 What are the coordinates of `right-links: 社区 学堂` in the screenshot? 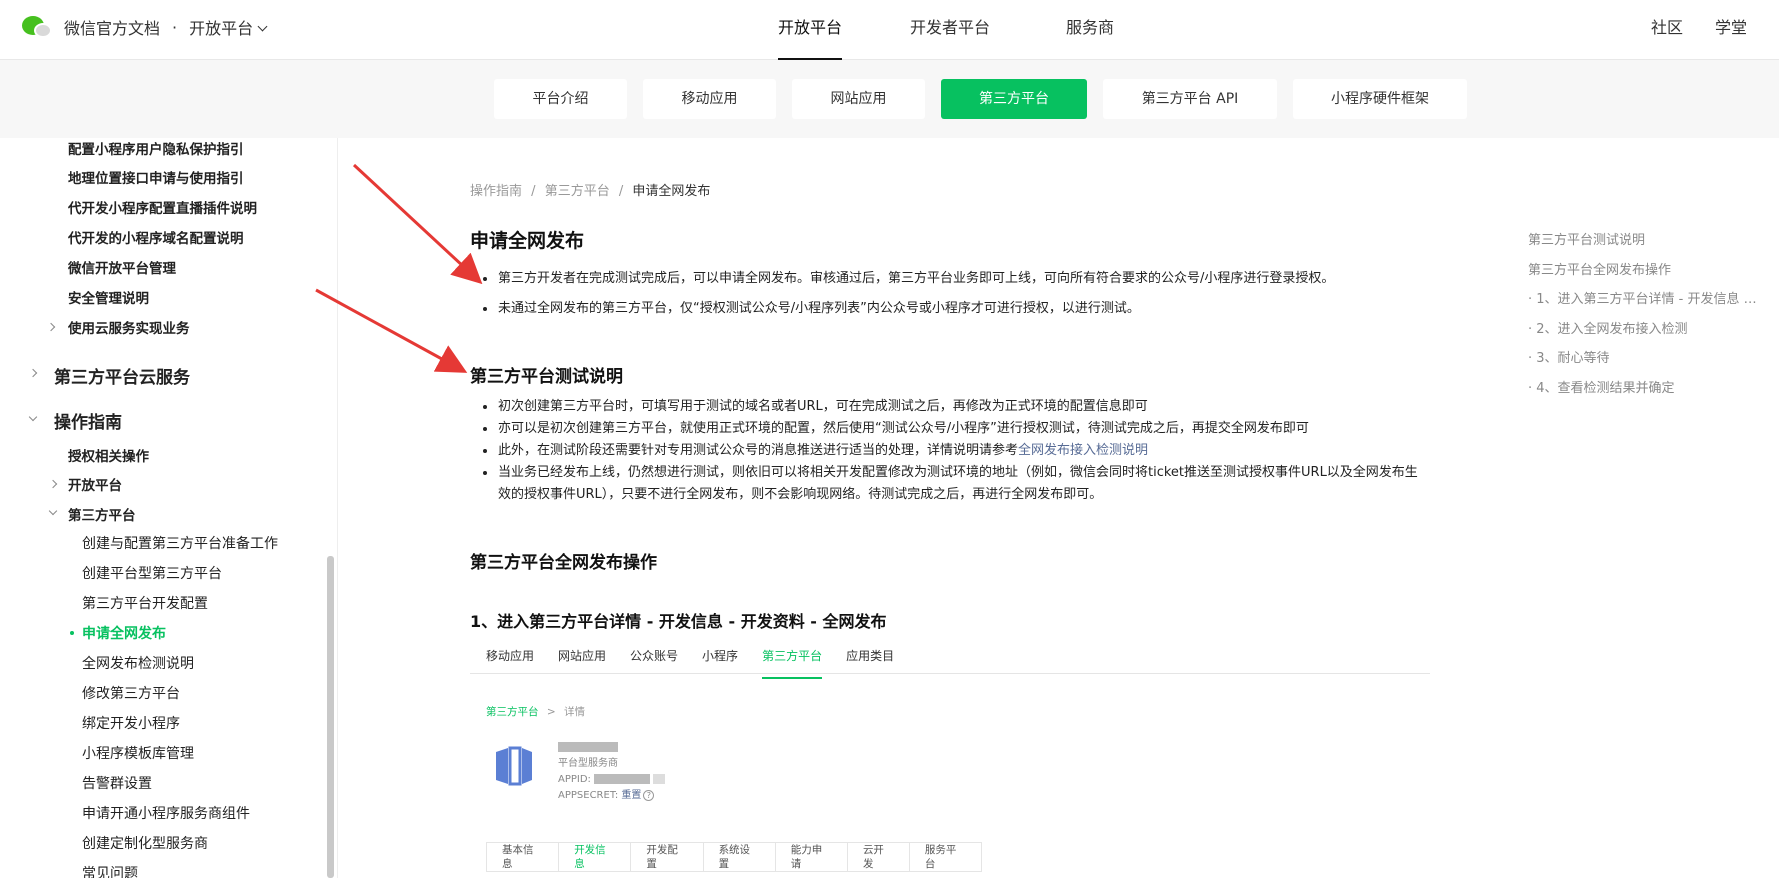 It's located at (1715, 28).